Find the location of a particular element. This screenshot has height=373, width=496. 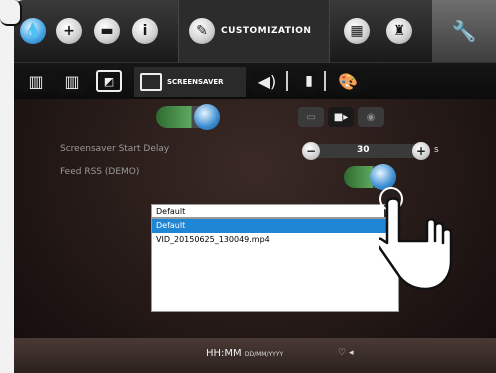

usb-icon: ▮ is located at coordinates (309, 81).